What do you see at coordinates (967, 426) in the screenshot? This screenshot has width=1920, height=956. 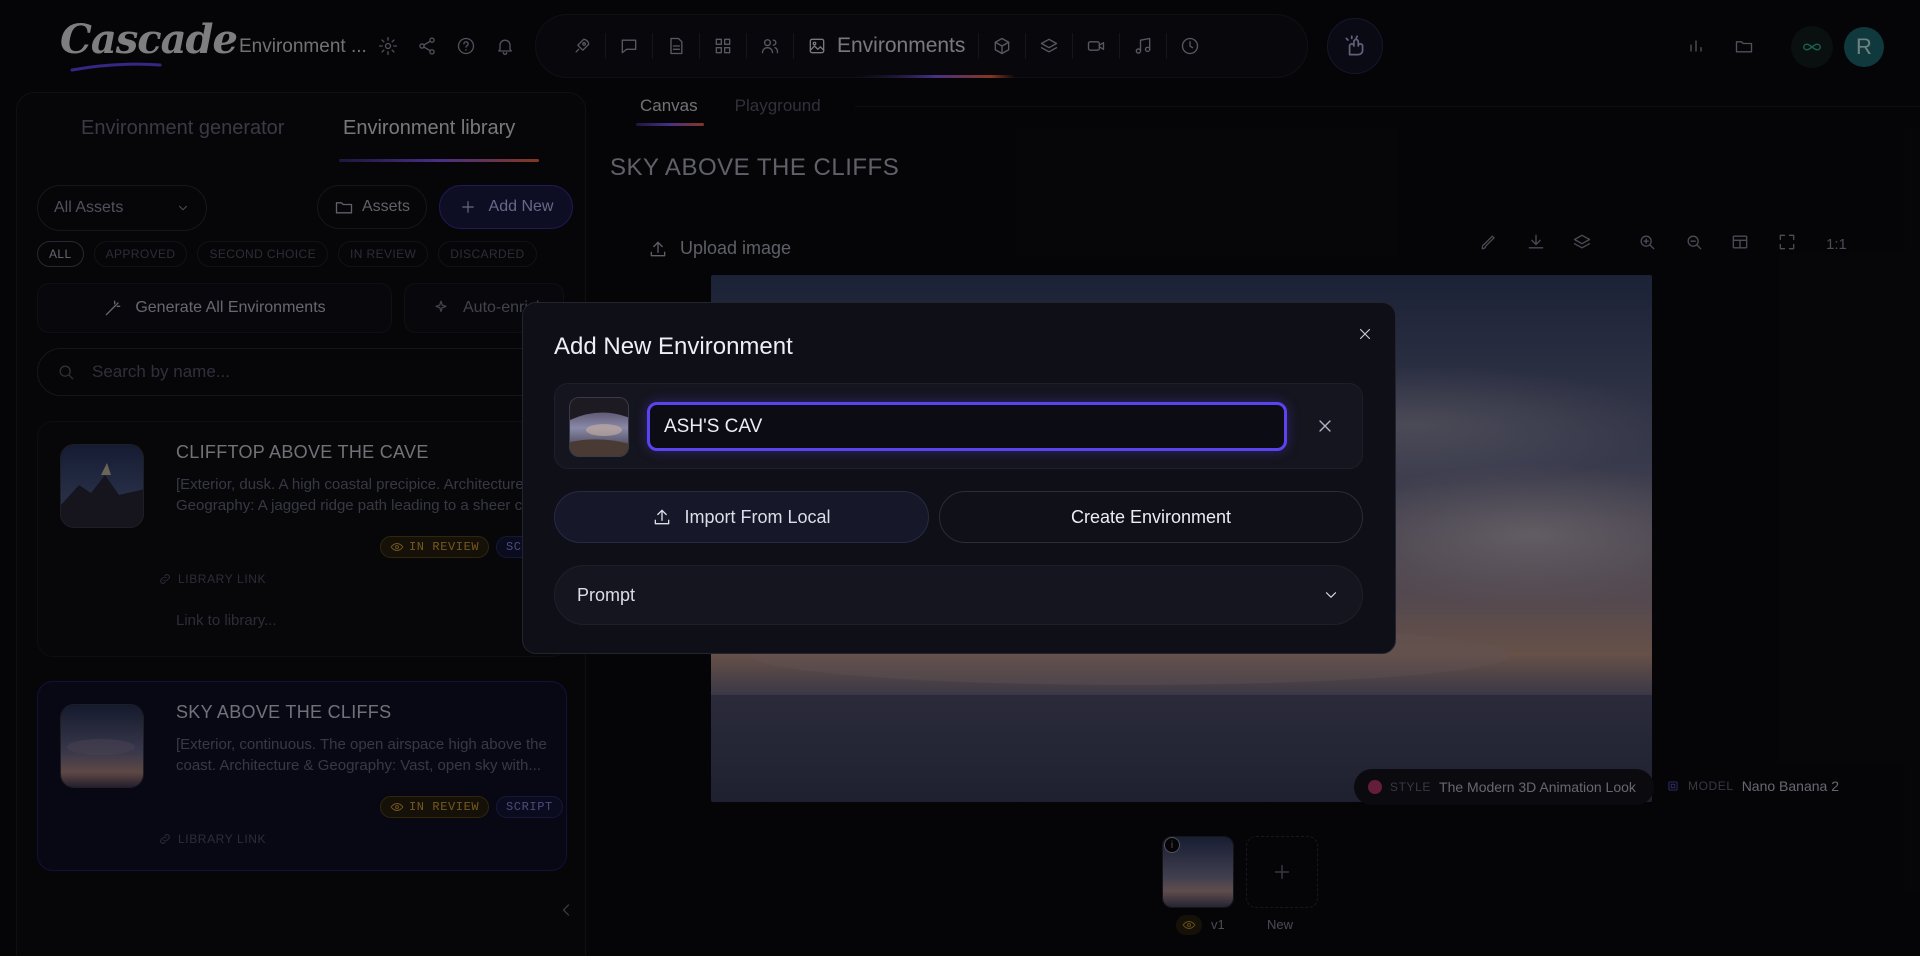 I see `environment-name-input` at bounding box center [967, 426].